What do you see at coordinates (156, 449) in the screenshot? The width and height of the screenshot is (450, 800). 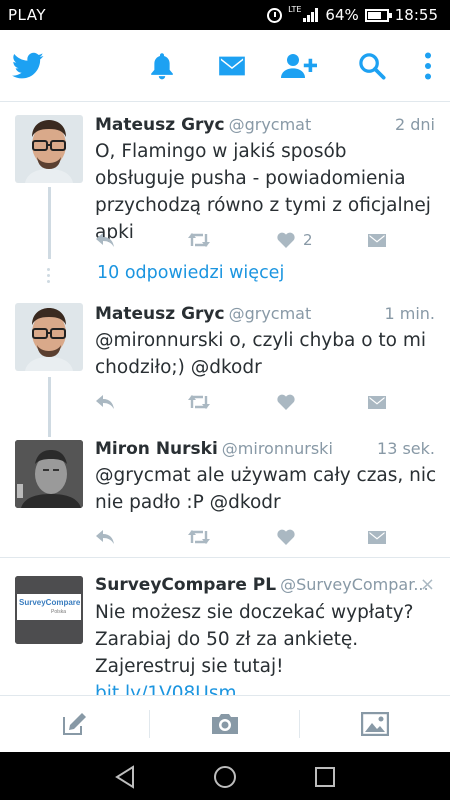 I see `author-name: Miron Nurski` at bounding box center [156, 449].